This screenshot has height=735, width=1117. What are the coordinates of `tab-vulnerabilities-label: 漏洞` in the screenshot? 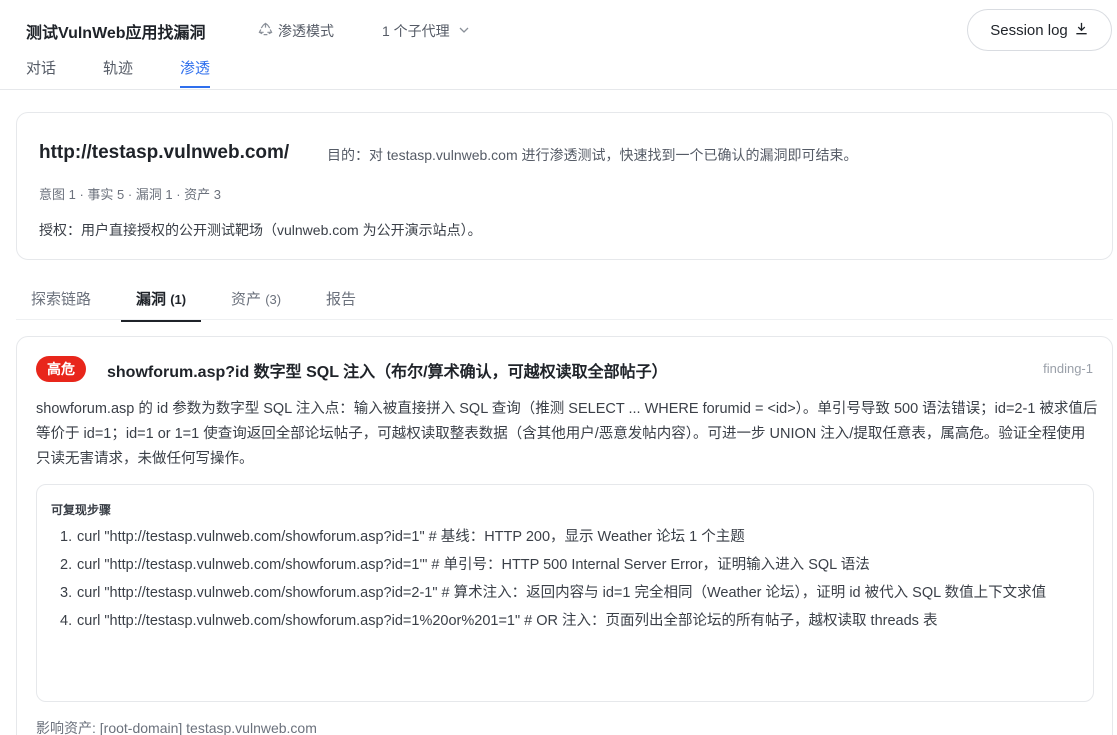 It's located at (151, 299).